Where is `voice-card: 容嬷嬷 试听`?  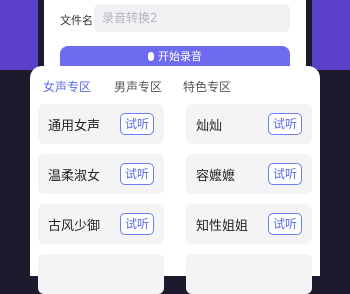 voice-card: 容嬷嬷 试听 is located at coordinates (249, 174).